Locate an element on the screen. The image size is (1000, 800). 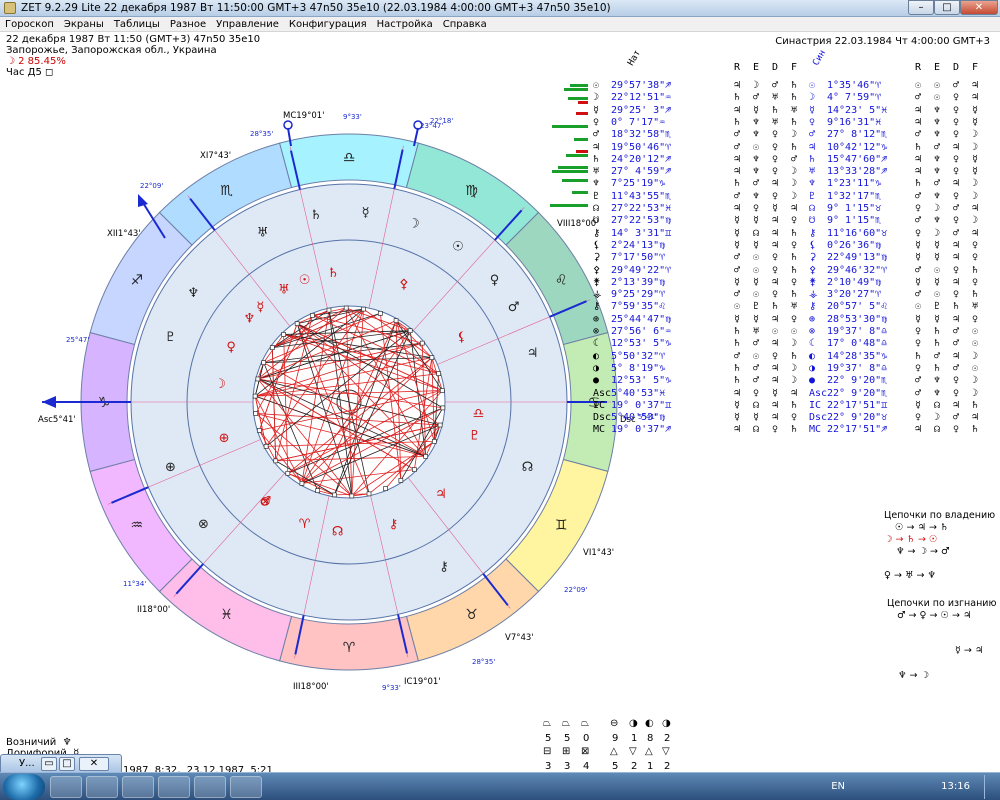
natal-position: 5° 8'19"♑ is located at coordinates (638, 368).